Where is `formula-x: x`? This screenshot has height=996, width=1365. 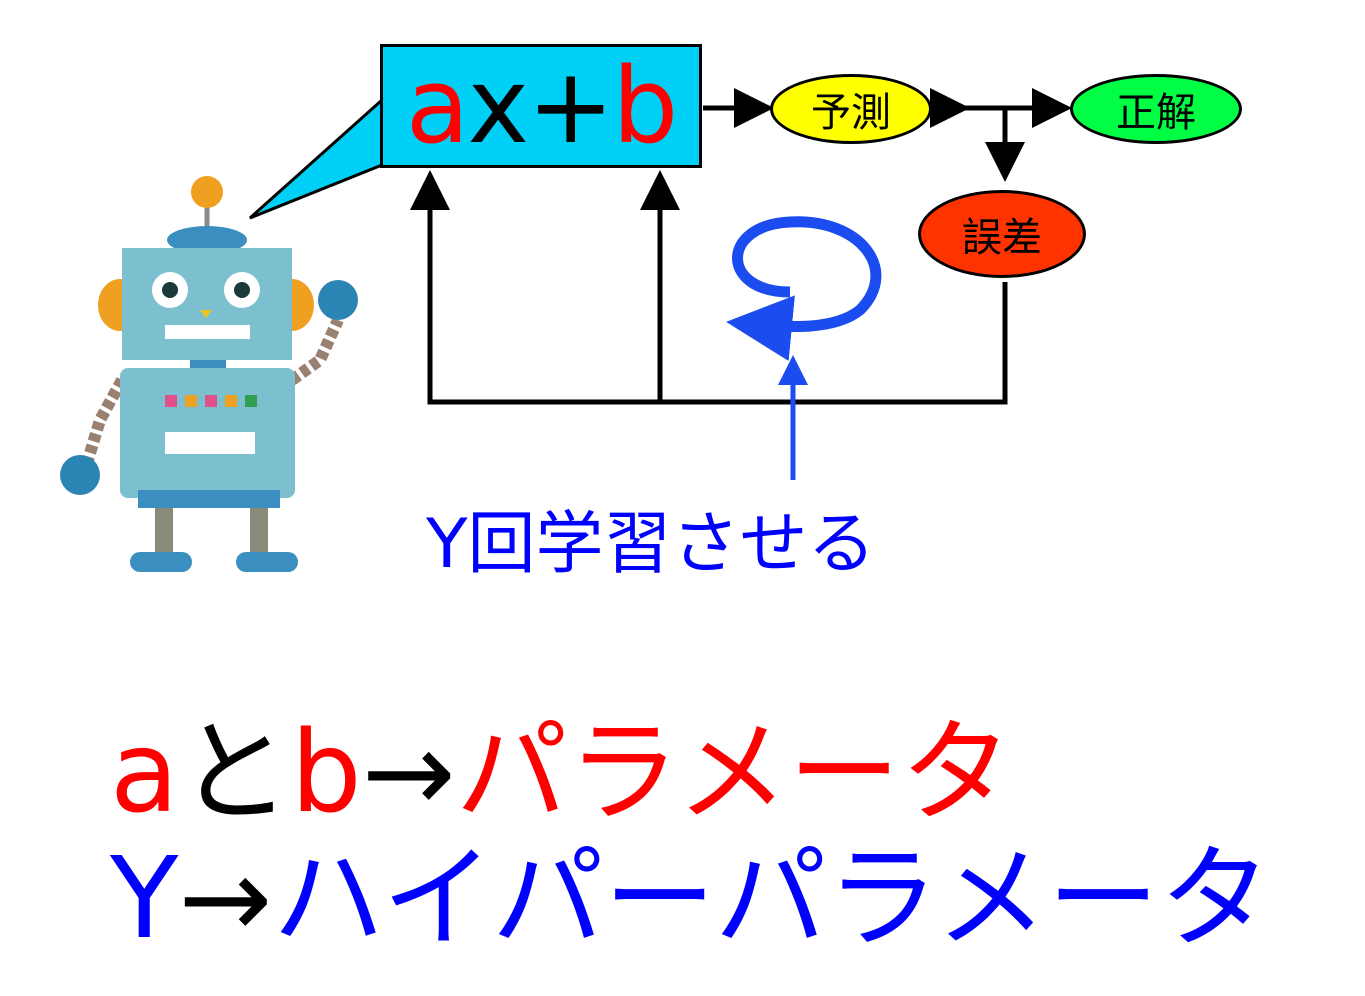
formula-x: x is located at coordinates (498, 106).